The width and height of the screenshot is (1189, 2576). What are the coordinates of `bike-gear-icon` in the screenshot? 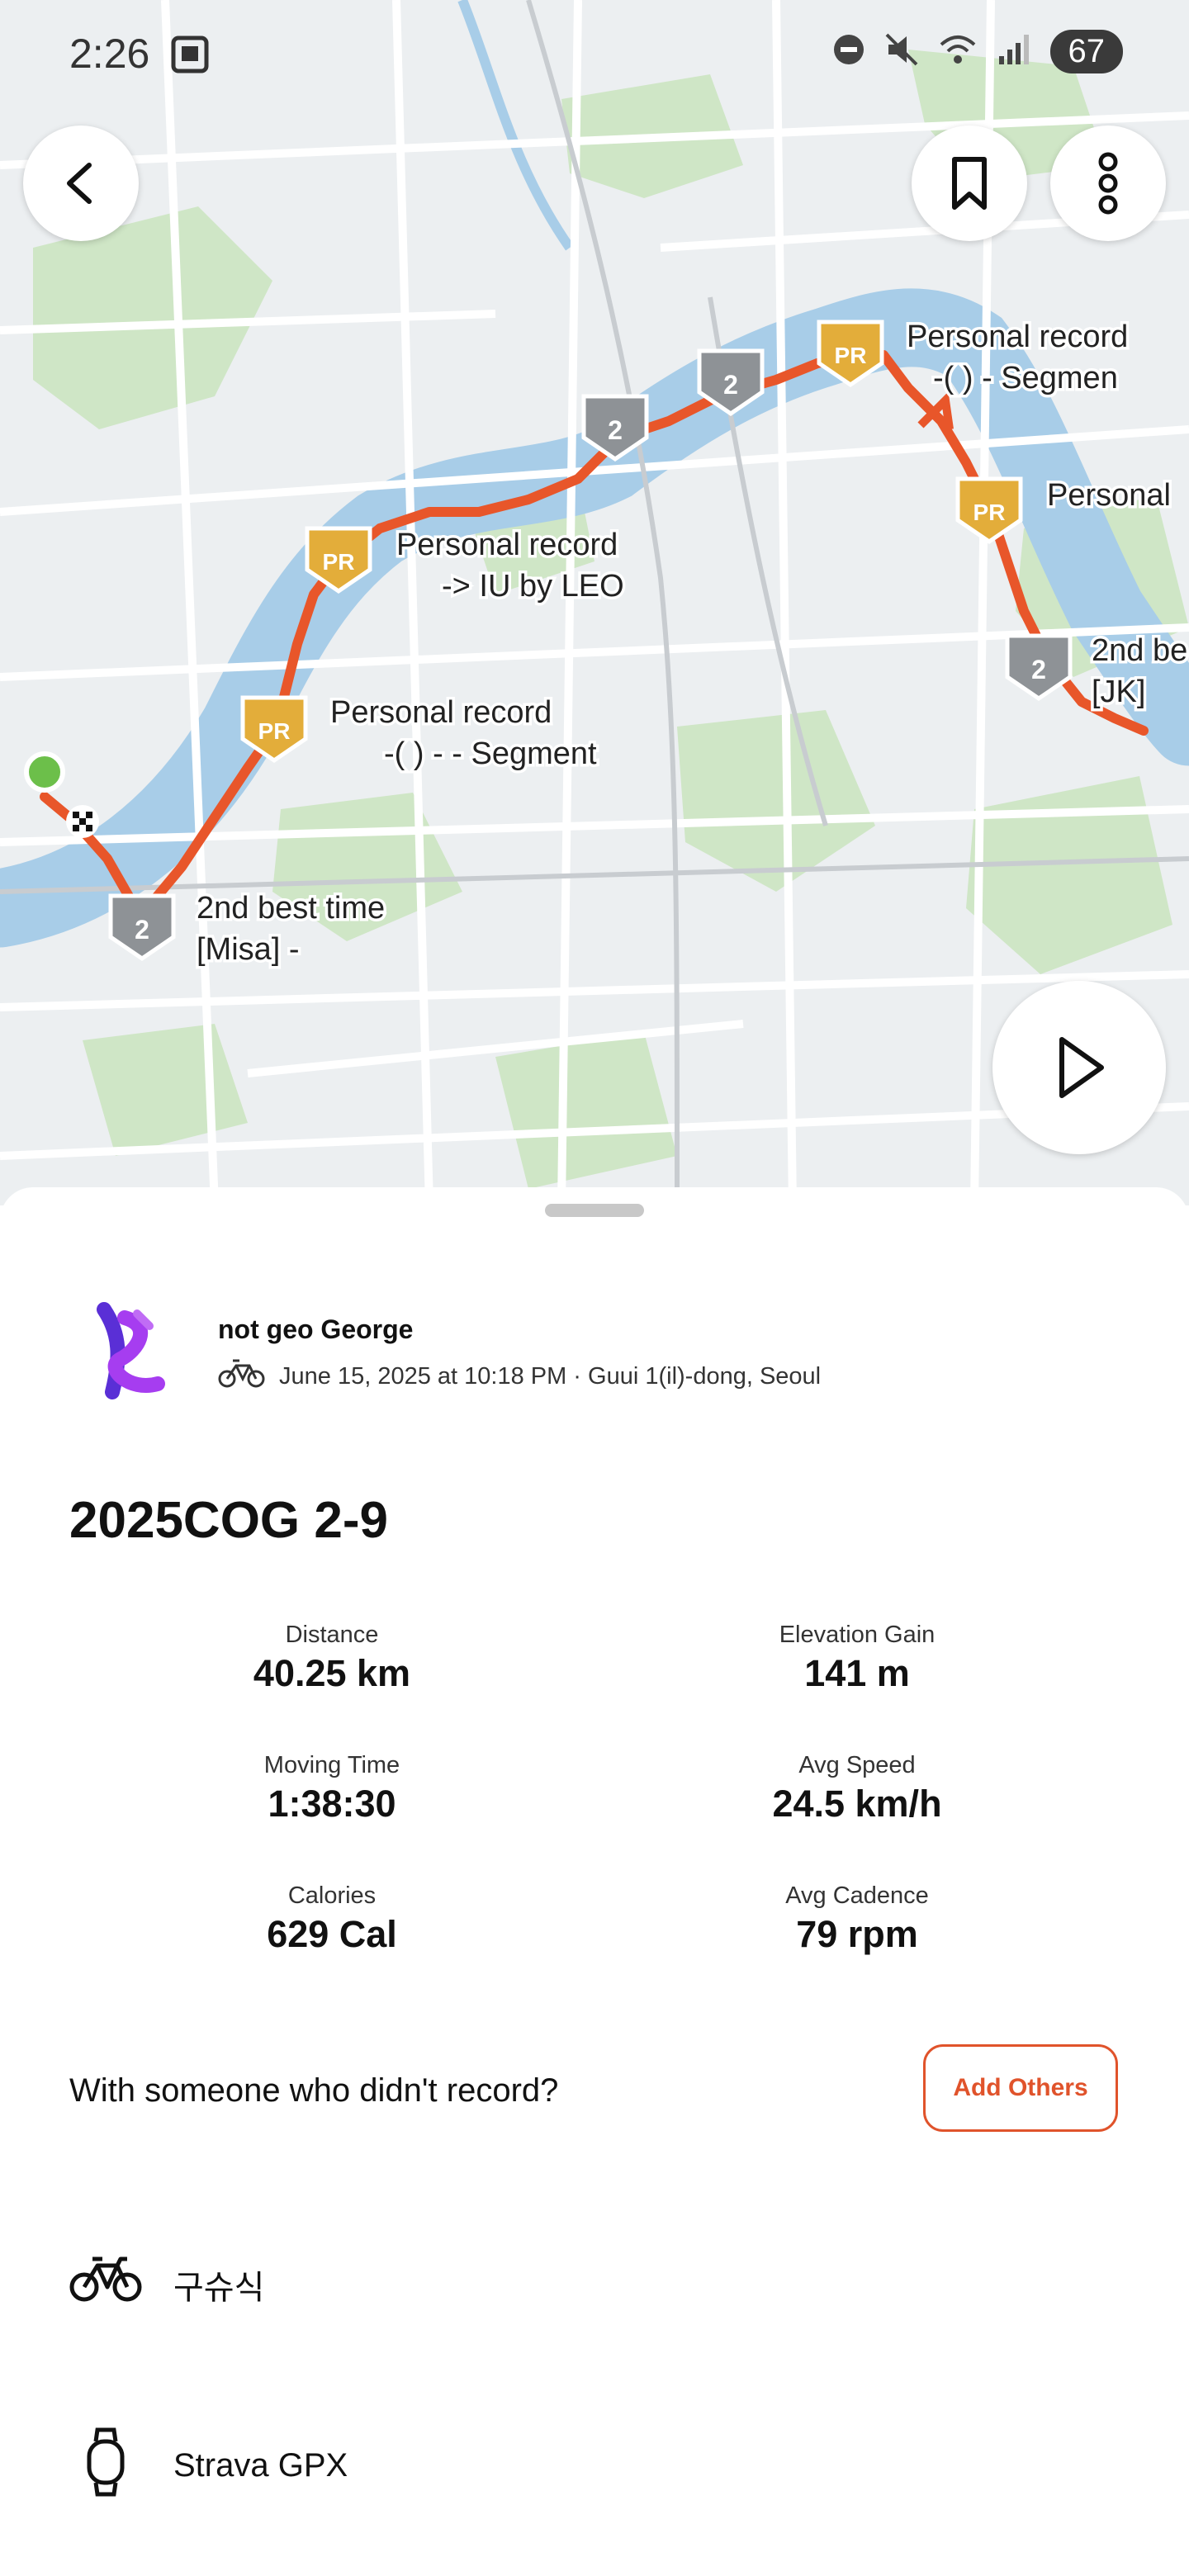 It's located at (105, 2279).